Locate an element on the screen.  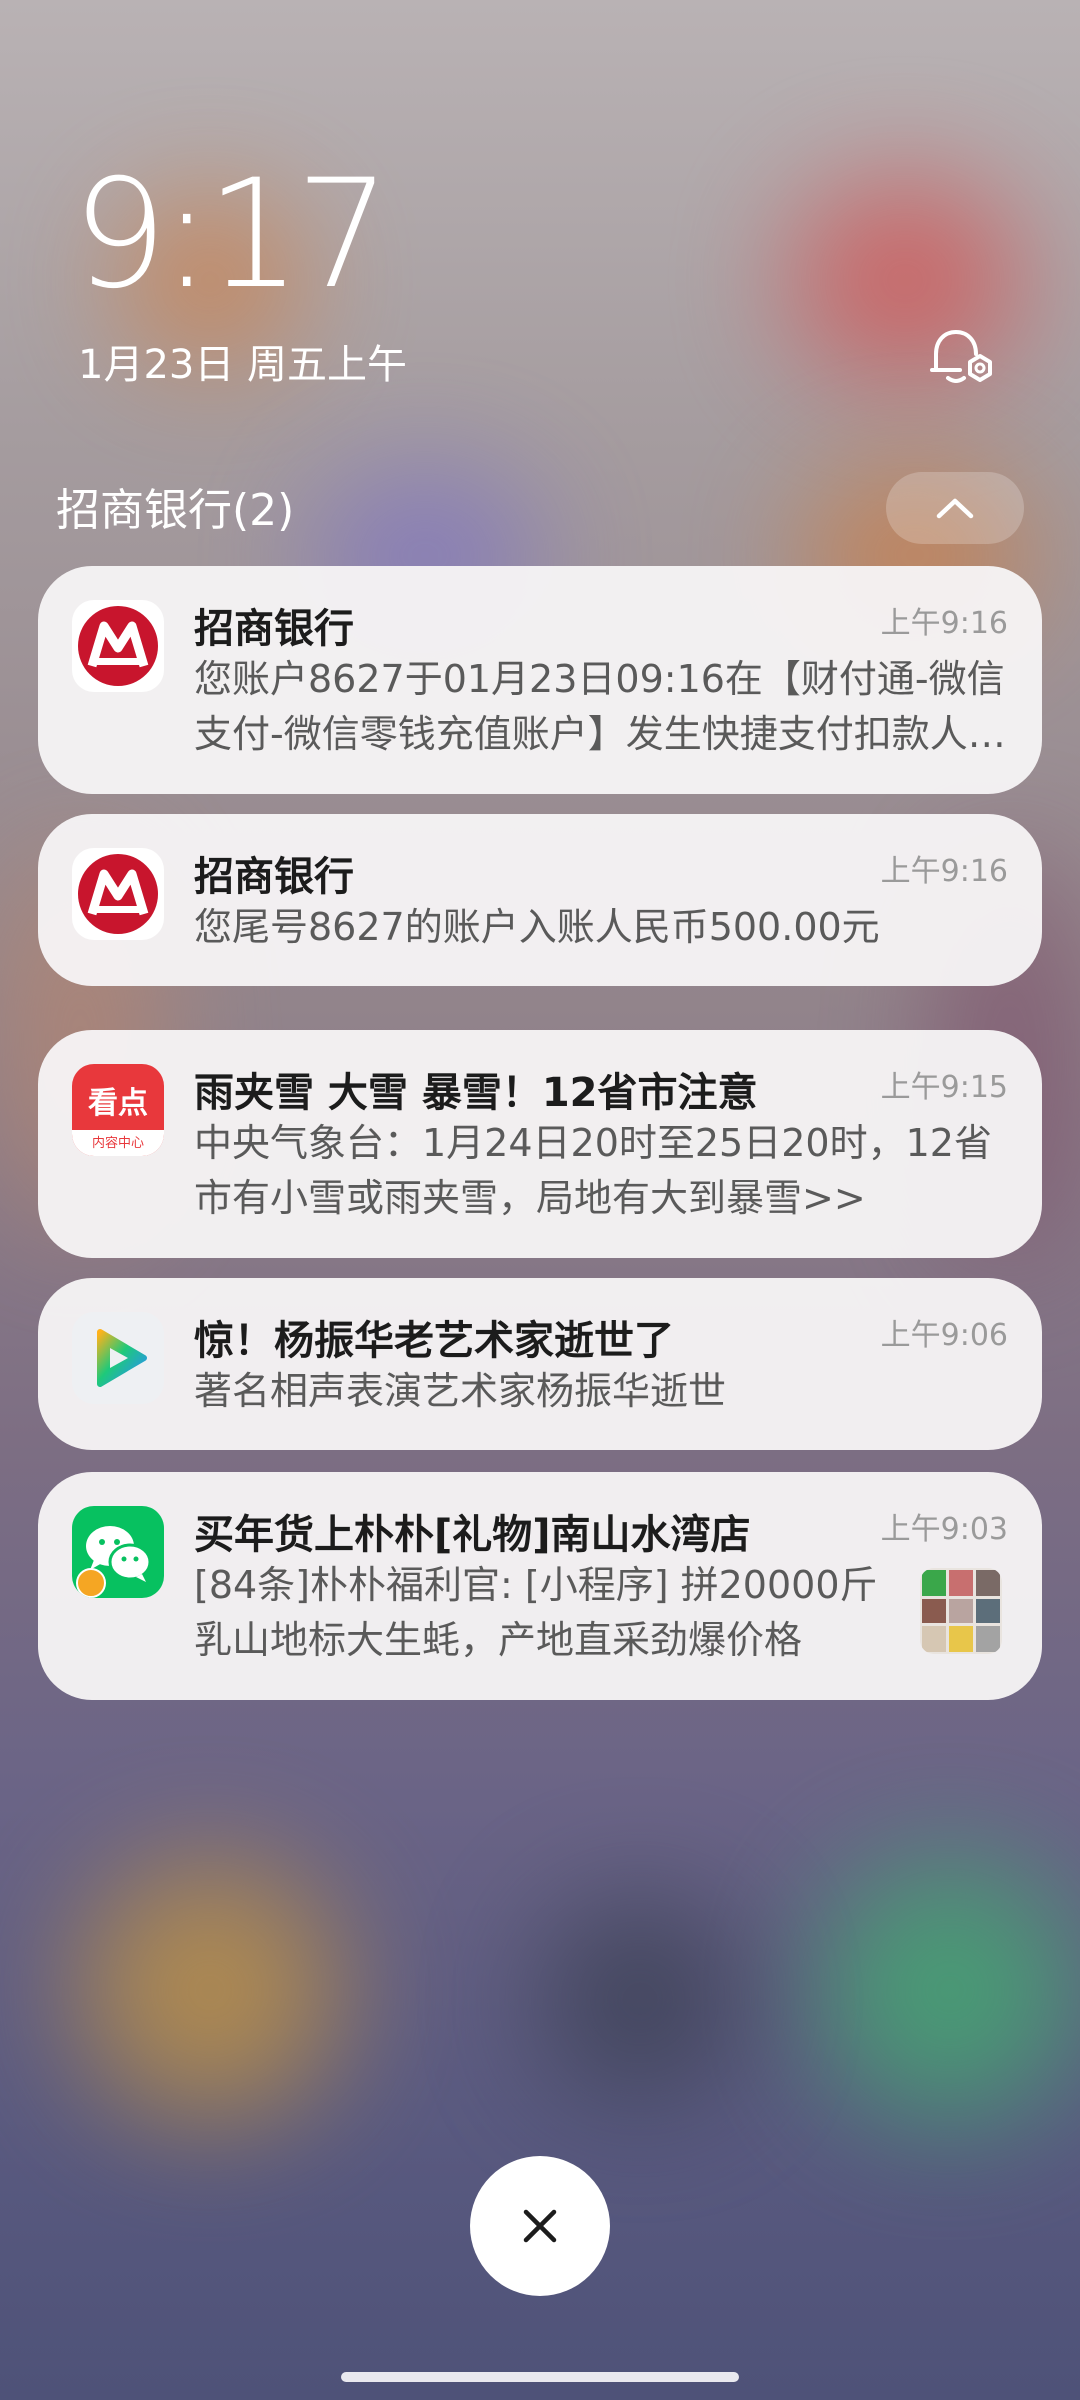
wechat-icon is located at coordinates (118, 1552).